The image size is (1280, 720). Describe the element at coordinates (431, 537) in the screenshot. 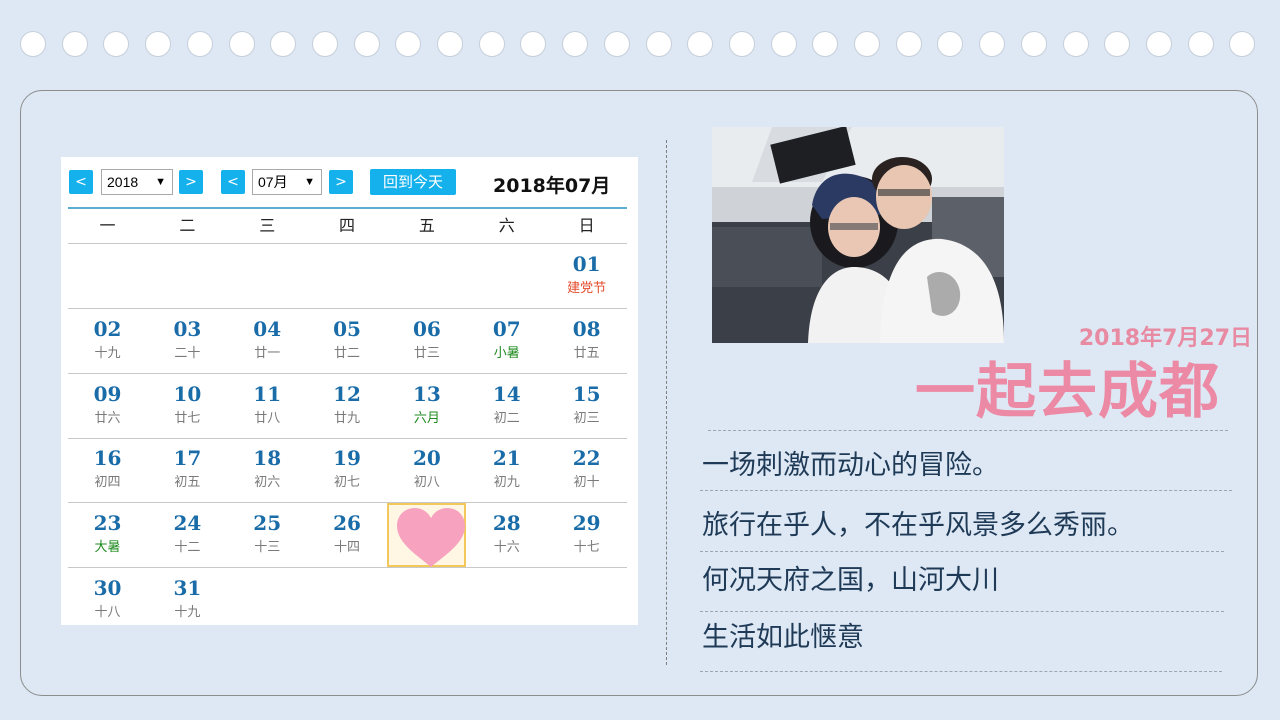

I see `heart-icon` at that location.